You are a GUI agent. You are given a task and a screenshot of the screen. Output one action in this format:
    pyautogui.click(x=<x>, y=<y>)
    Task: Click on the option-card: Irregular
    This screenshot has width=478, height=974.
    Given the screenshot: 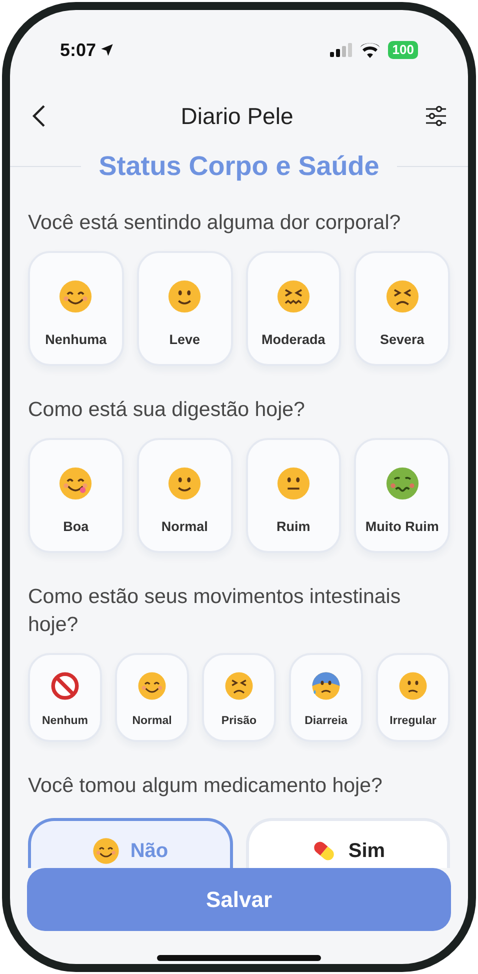 What is the action you would take?
    pyautogui.click(x=413, y=697)
    